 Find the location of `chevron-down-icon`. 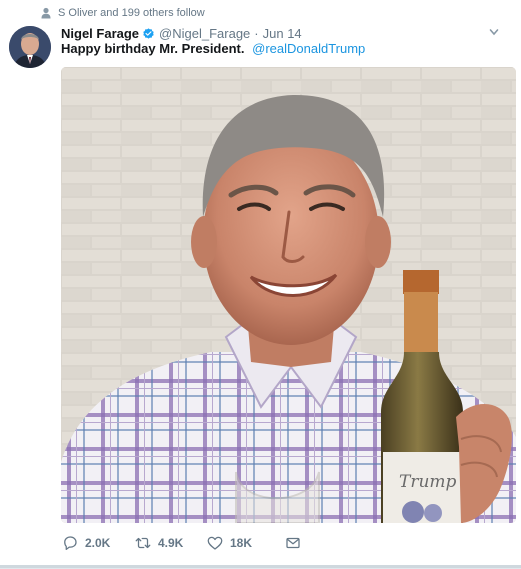

chevron-down-icon is located at coordinates (494, 32).